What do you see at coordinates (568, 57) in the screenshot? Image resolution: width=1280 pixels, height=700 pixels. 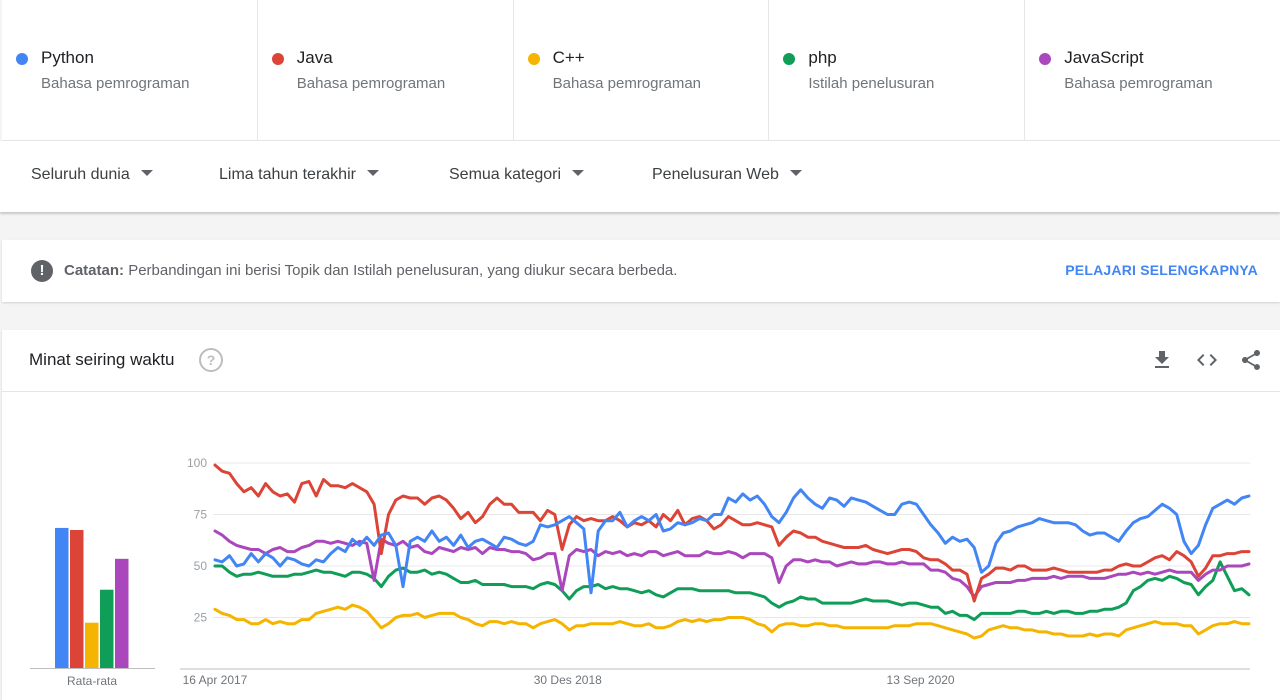 I see `term-name: C++` at bounding box center [568, 57].